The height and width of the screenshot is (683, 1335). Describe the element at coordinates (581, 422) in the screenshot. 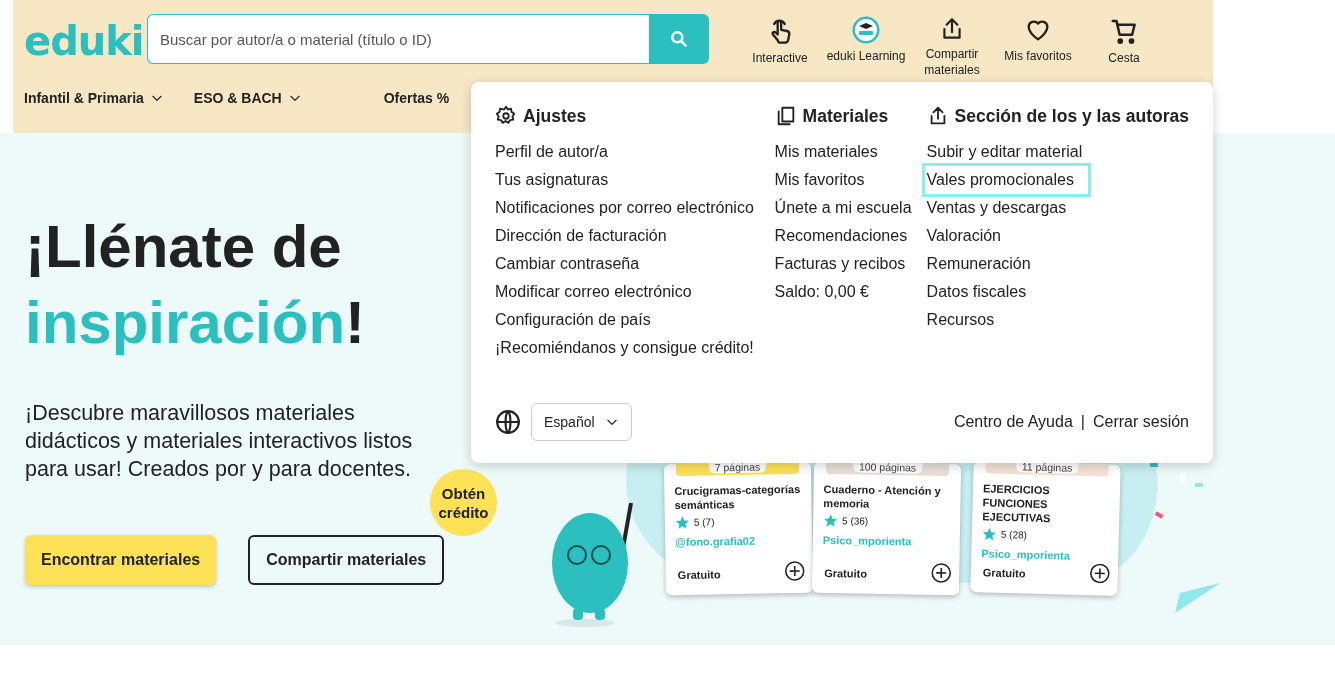

I see `language-select: Español` at that location.